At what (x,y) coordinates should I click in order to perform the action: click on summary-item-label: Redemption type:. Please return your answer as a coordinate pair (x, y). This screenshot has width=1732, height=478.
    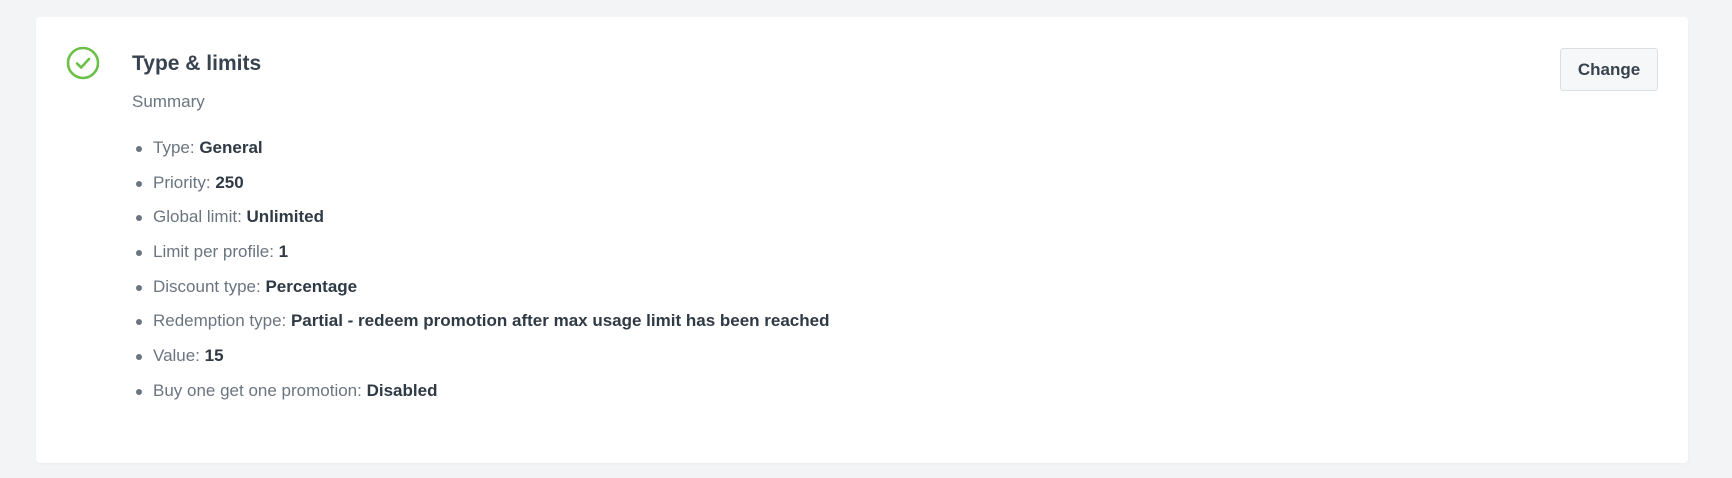
    Looking at the image, I should click on (222, 321).